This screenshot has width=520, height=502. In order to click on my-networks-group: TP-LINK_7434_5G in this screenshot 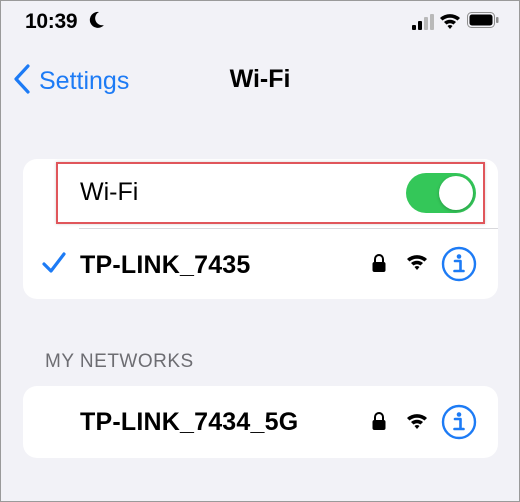, I will do `click(260, 422)`.